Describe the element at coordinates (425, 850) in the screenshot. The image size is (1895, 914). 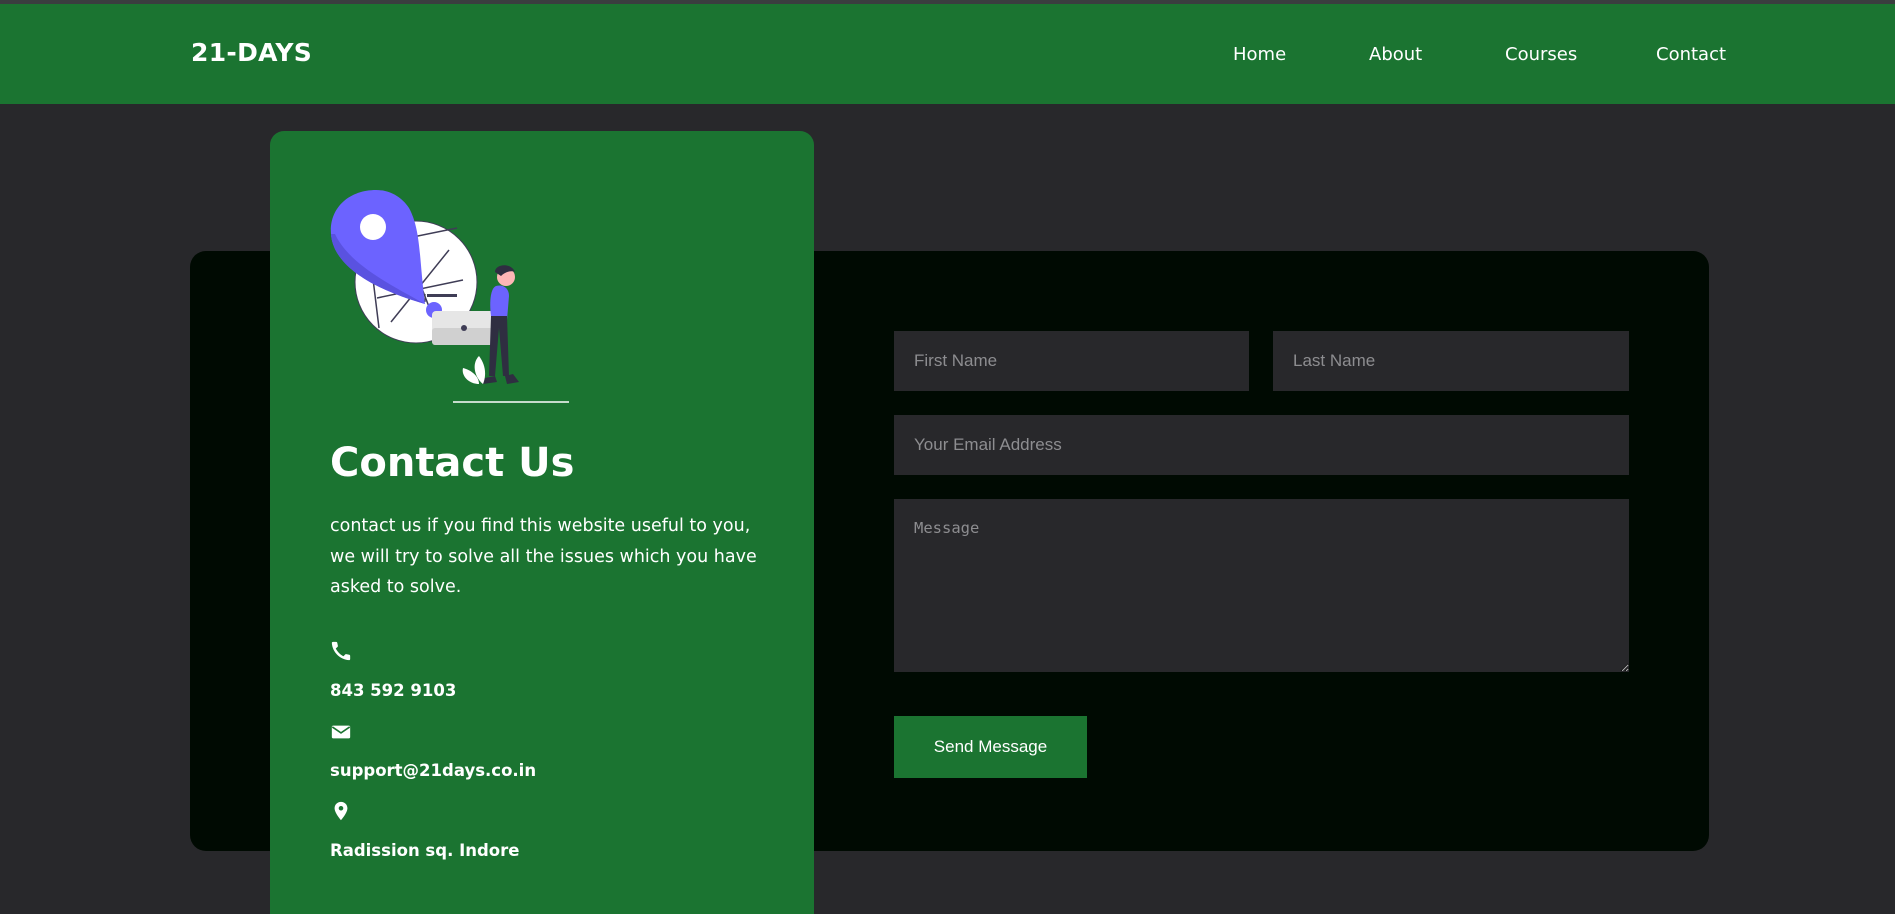
I see `contact-address: Radission sq. Indore` at that location.